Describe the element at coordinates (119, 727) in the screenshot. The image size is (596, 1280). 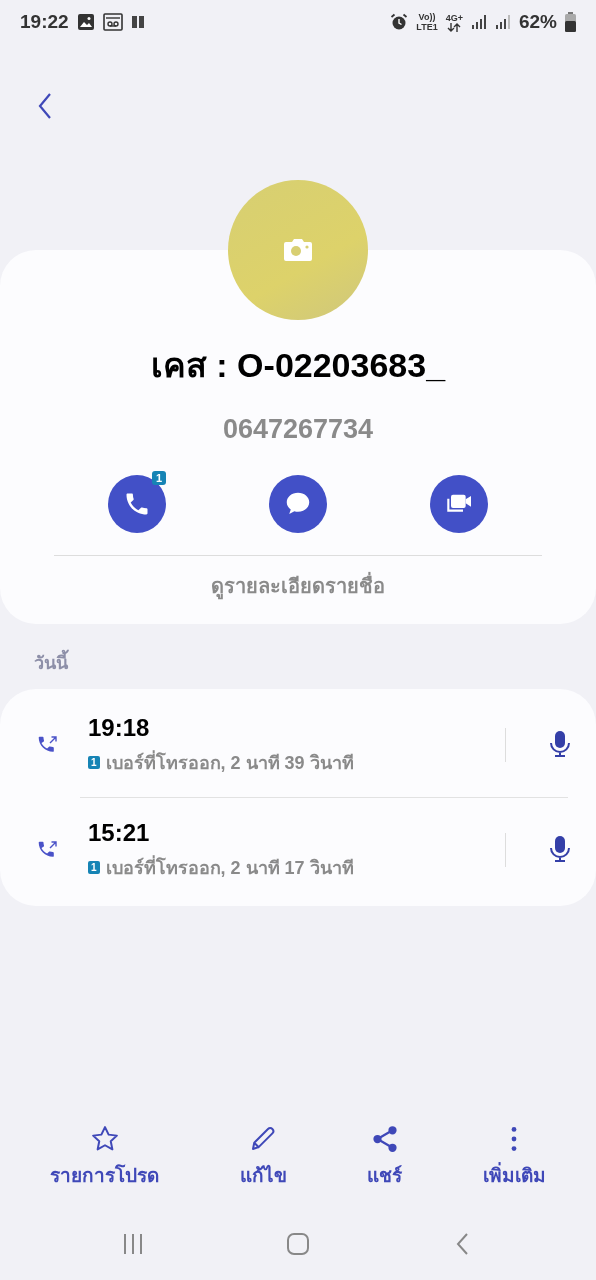
I see `call-time: 19:18` at that location.